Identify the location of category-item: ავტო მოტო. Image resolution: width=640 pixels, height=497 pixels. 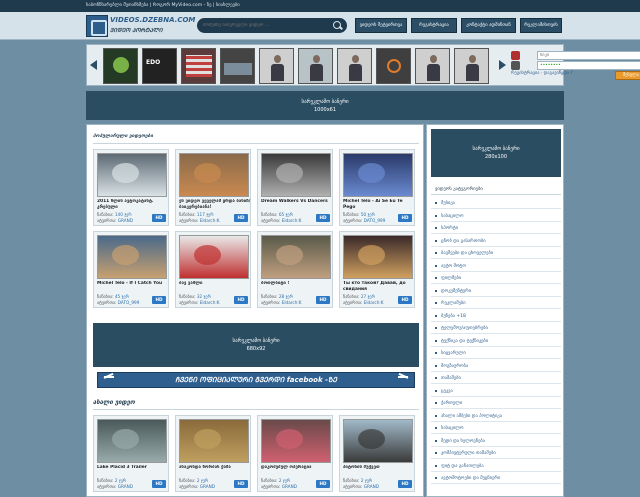
(496, 266).